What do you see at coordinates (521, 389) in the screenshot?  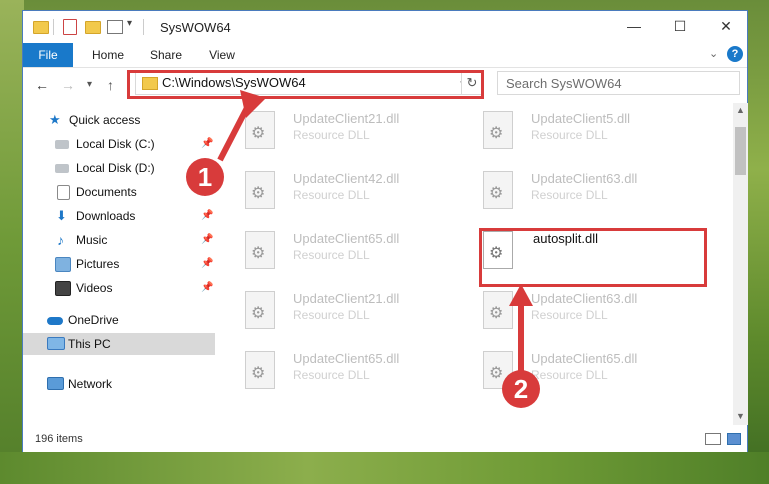 I see `annotation-marker-2: 2` at bounding box center [521, 389].